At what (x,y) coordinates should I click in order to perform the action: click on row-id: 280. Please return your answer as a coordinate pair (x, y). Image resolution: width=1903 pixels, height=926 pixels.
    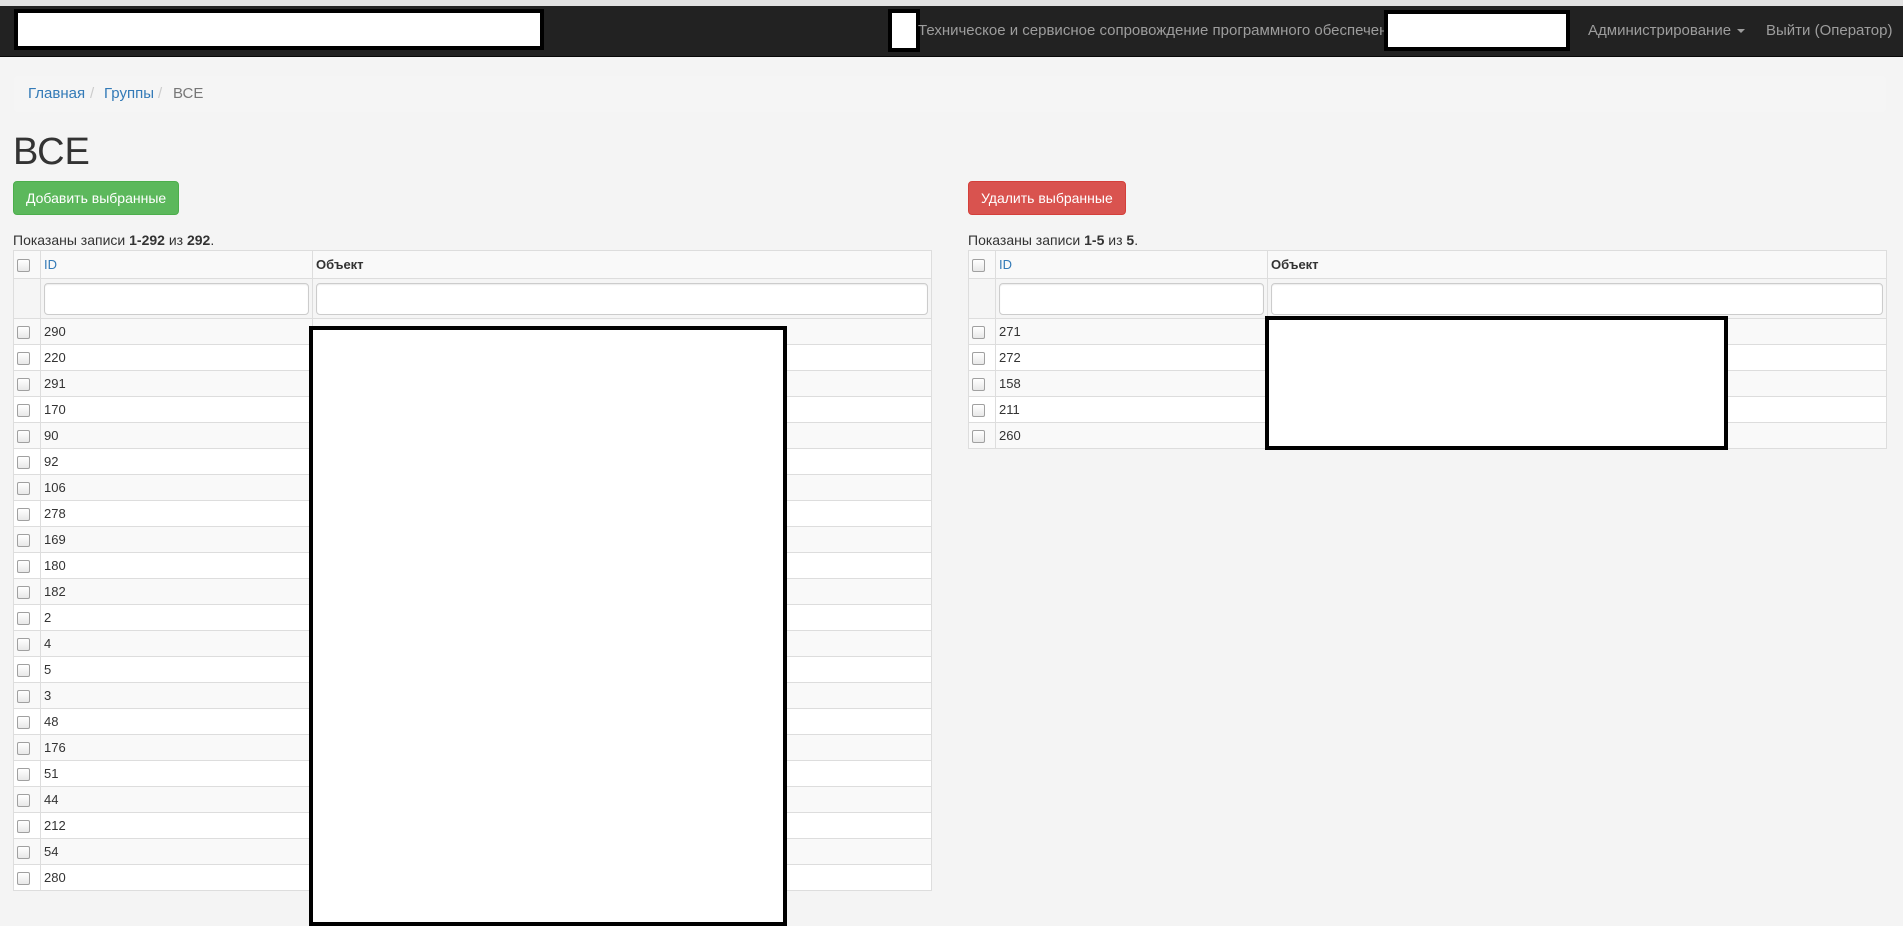
    Looking at the image, I should click on (176, 877).